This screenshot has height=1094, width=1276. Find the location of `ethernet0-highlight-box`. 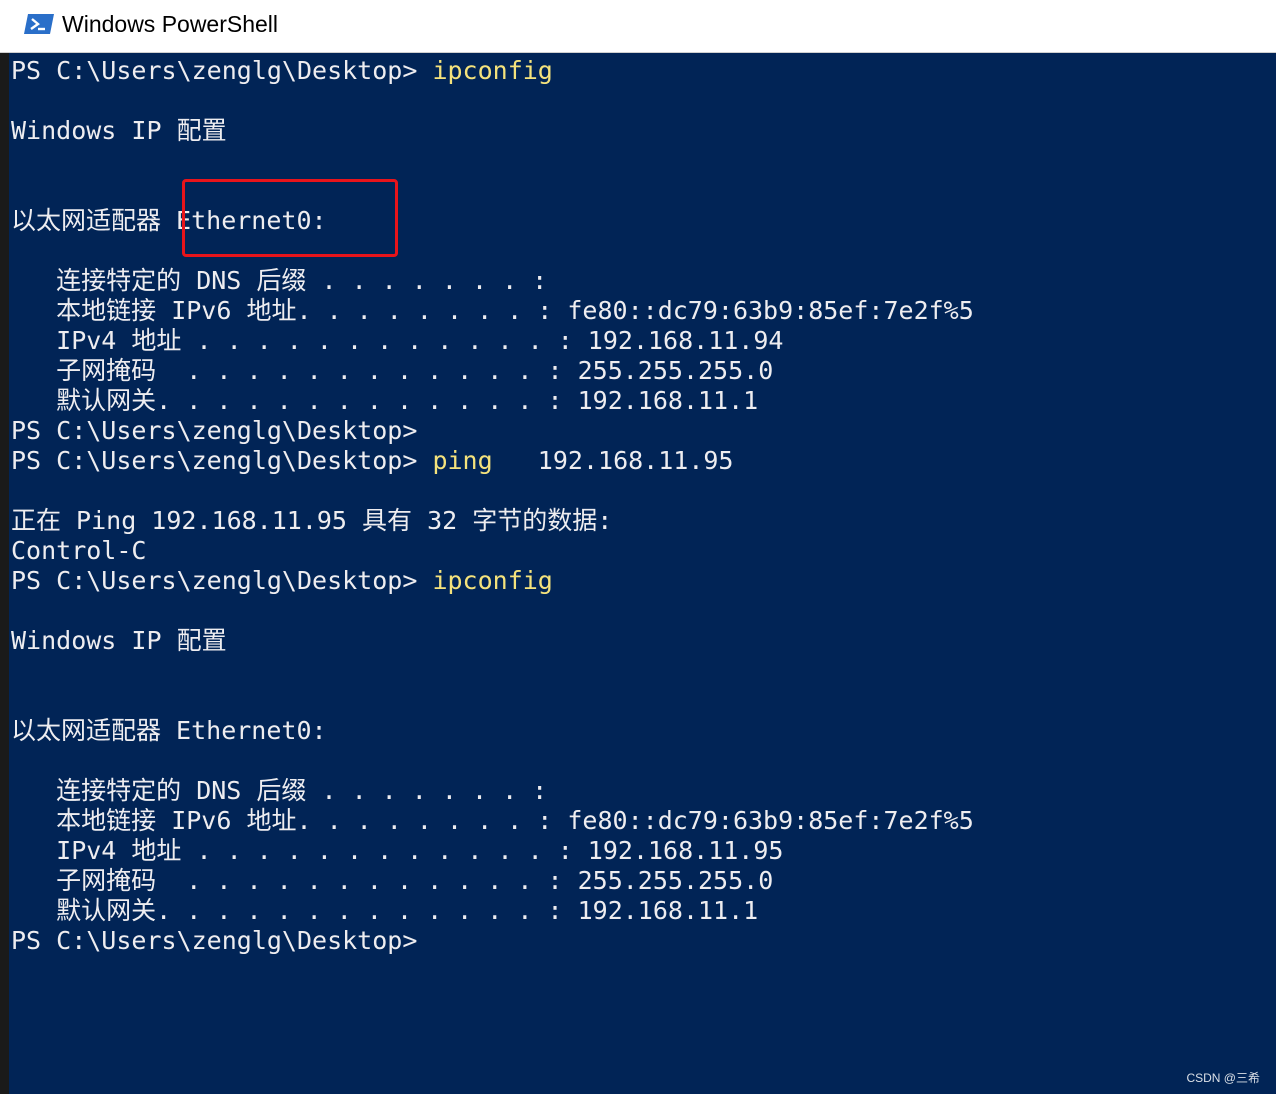

ethernet0-highlight-box is located at coordinates (290, 218).